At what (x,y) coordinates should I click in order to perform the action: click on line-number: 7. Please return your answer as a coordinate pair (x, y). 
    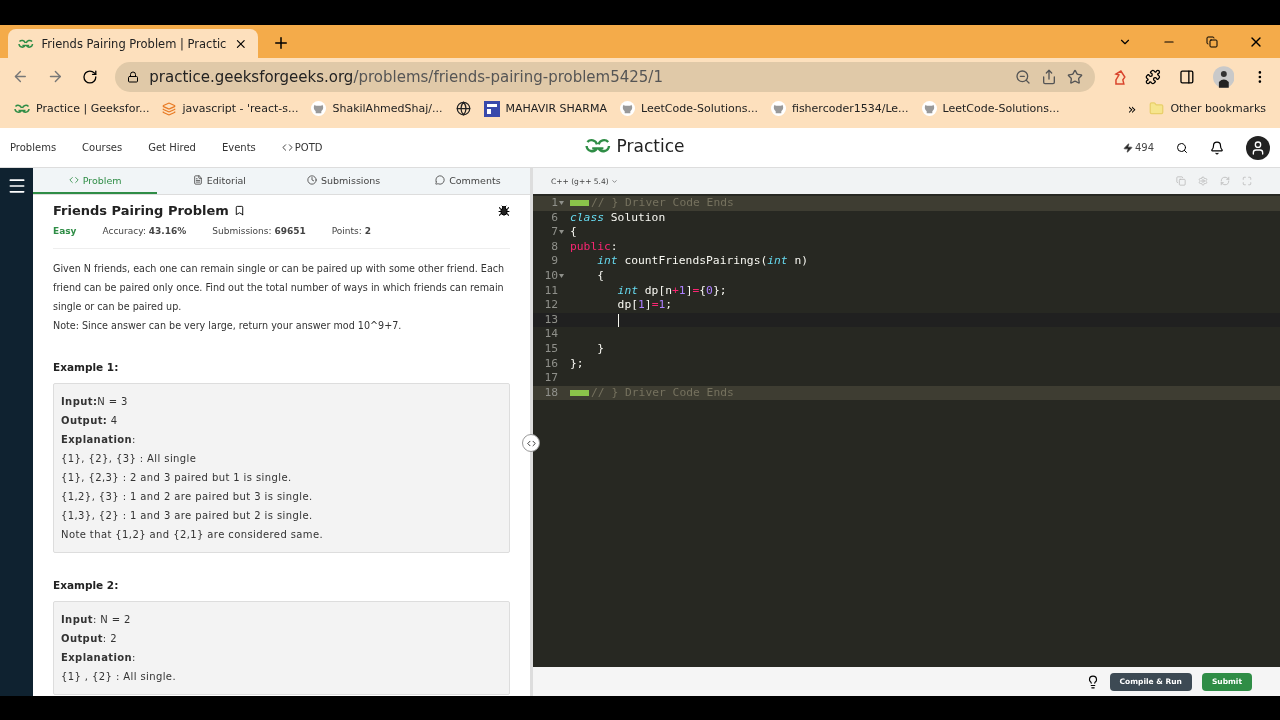
    Looking at the image, I should click on (554, 232).